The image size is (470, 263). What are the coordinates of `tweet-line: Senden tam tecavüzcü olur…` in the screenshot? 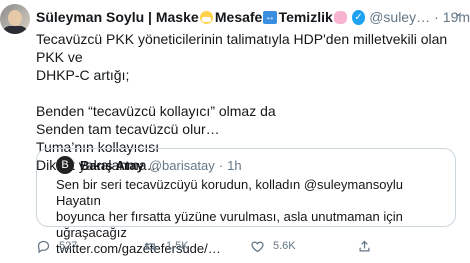 It's located at (128, 129).